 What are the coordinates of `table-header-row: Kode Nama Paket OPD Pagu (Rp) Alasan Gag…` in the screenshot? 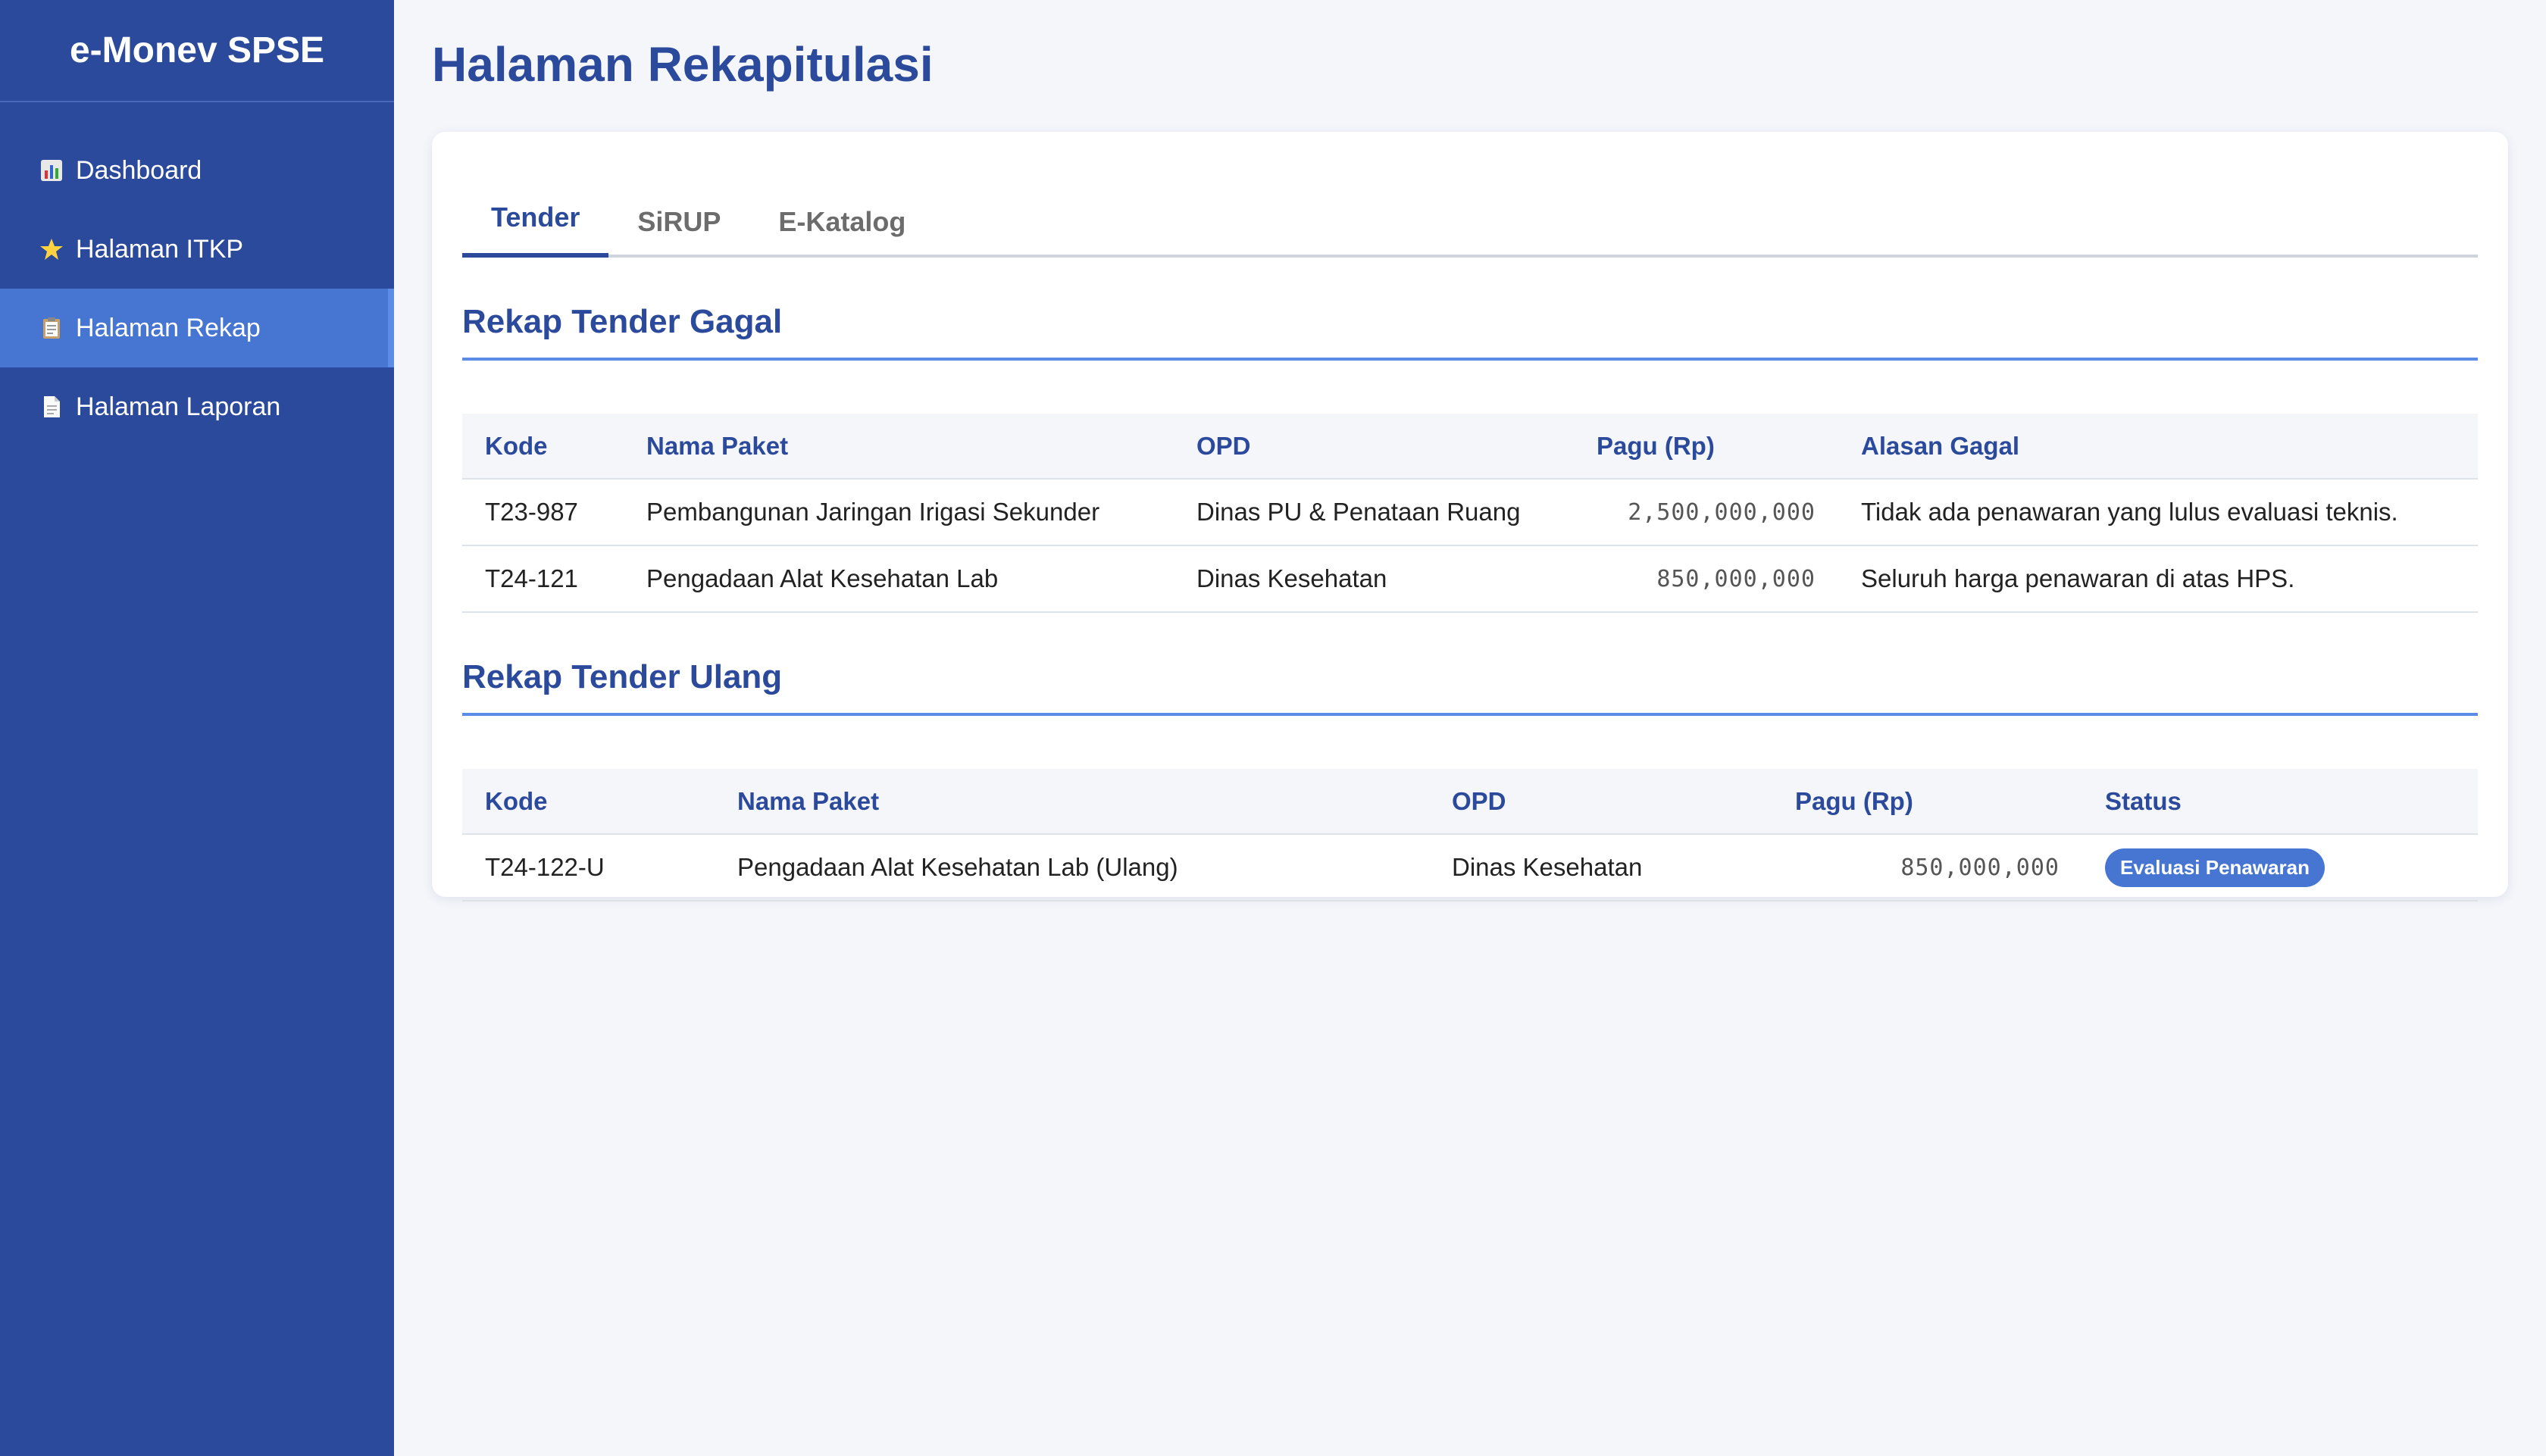 It's located at (1470, 447).